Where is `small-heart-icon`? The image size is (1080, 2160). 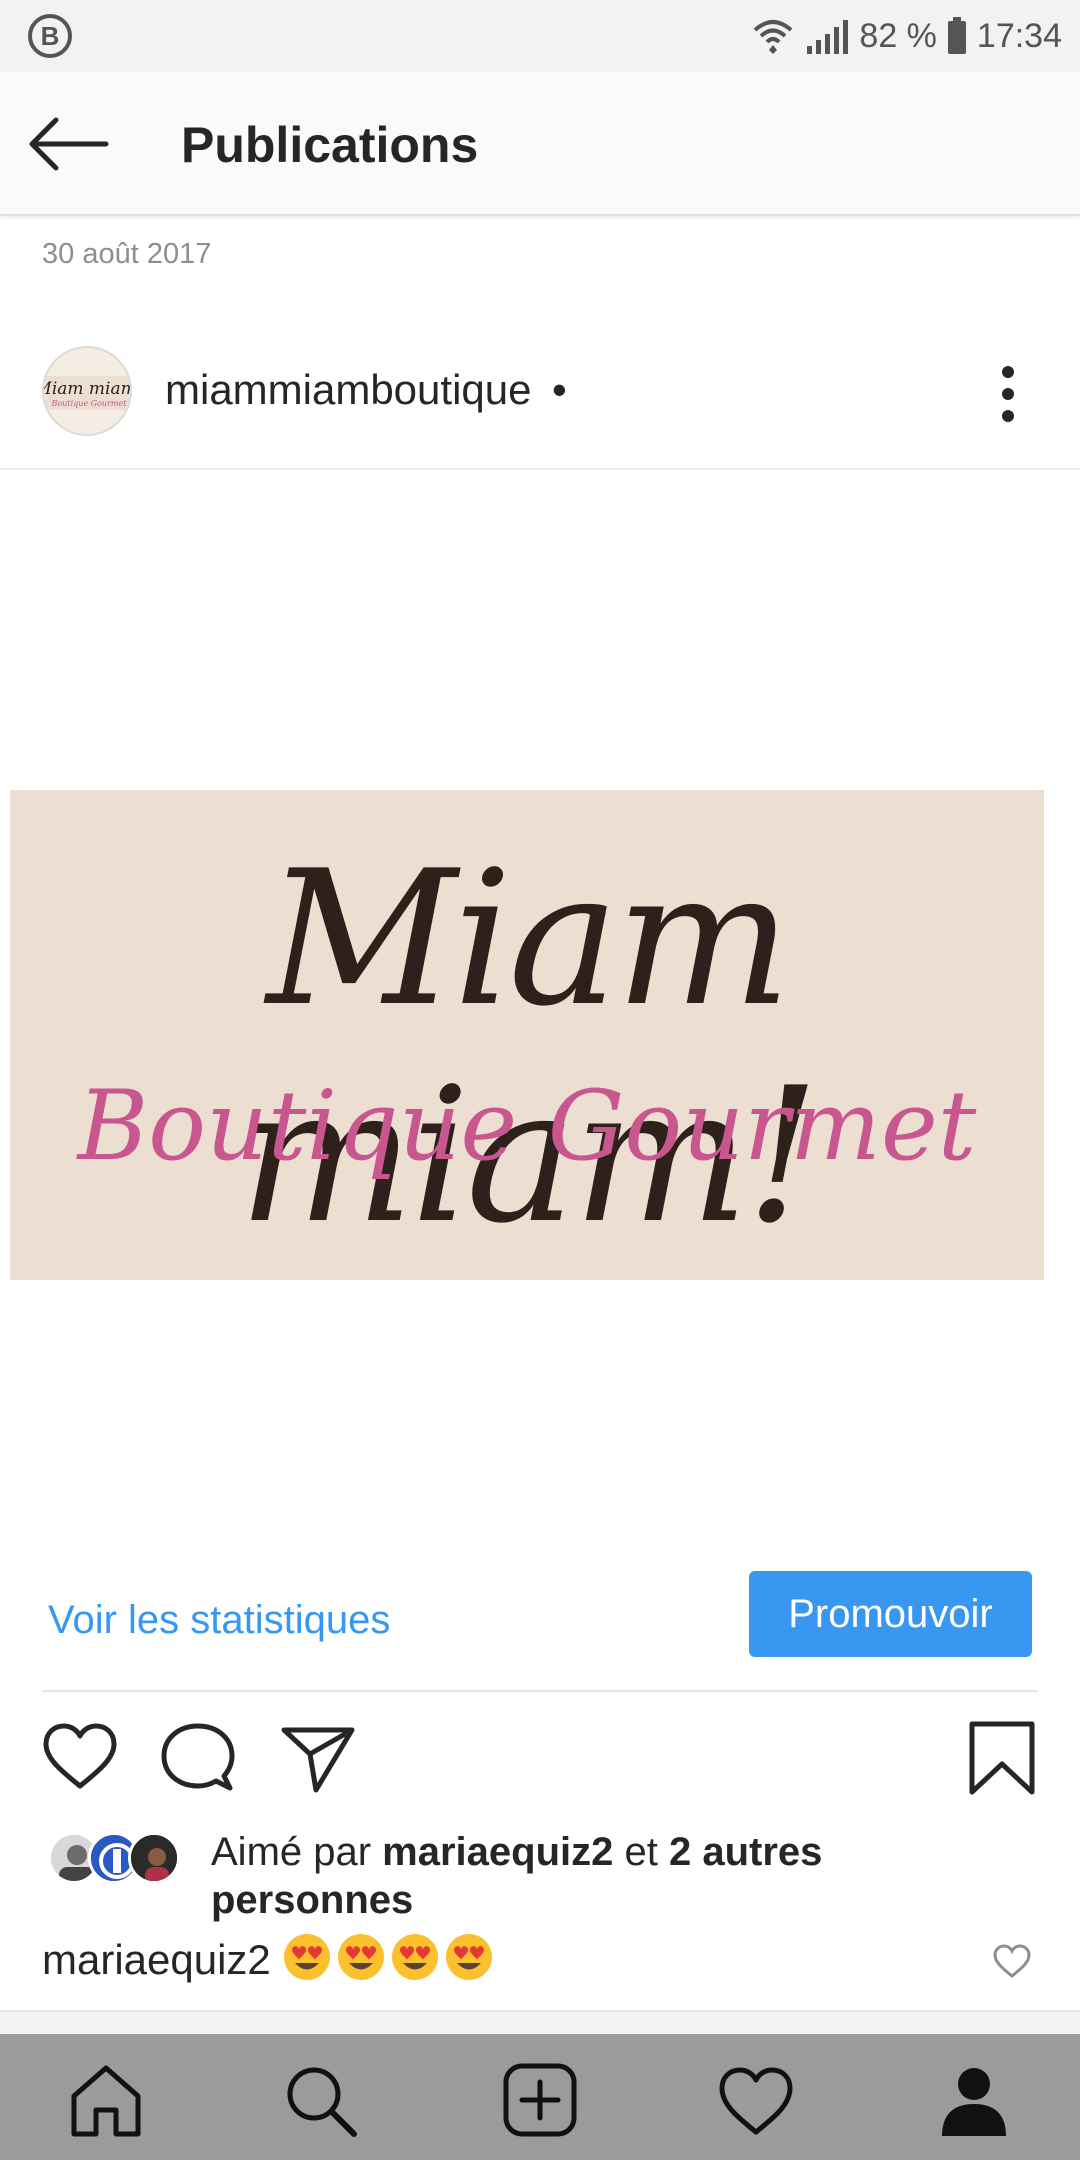
small-heart-icon is located at coordinates (1012, 1961).